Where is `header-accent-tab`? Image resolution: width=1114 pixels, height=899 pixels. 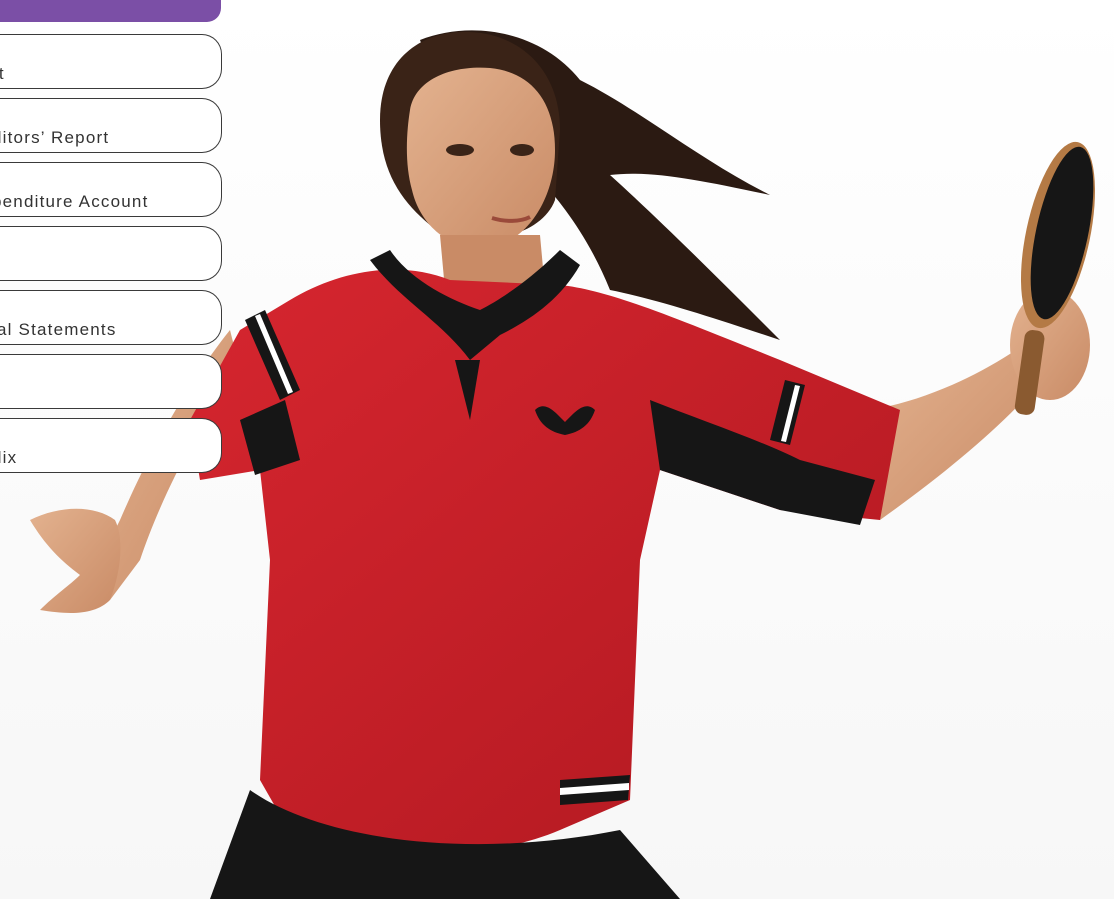 header-accent-tab is located at coordinates (110, 11).